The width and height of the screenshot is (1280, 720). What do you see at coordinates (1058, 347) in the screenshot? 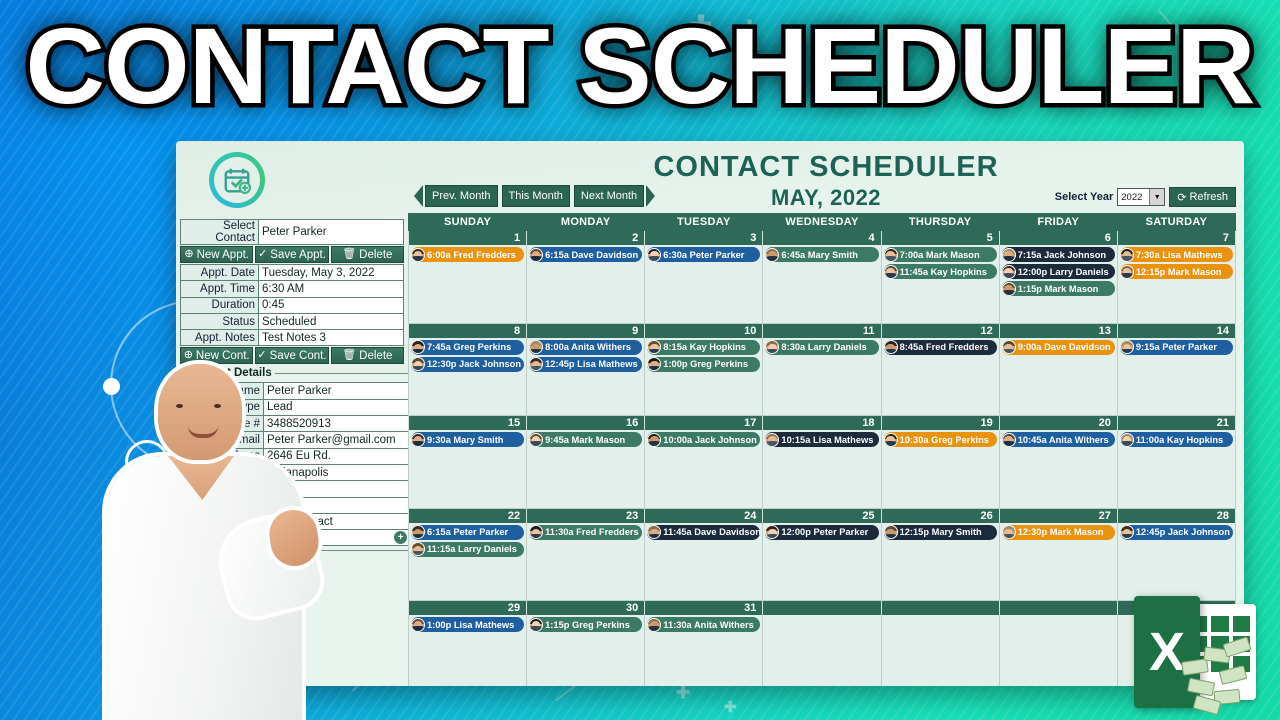
I see `appointment-pill: 9:00a Dave Davidson` at bounding box center [1058, 347].